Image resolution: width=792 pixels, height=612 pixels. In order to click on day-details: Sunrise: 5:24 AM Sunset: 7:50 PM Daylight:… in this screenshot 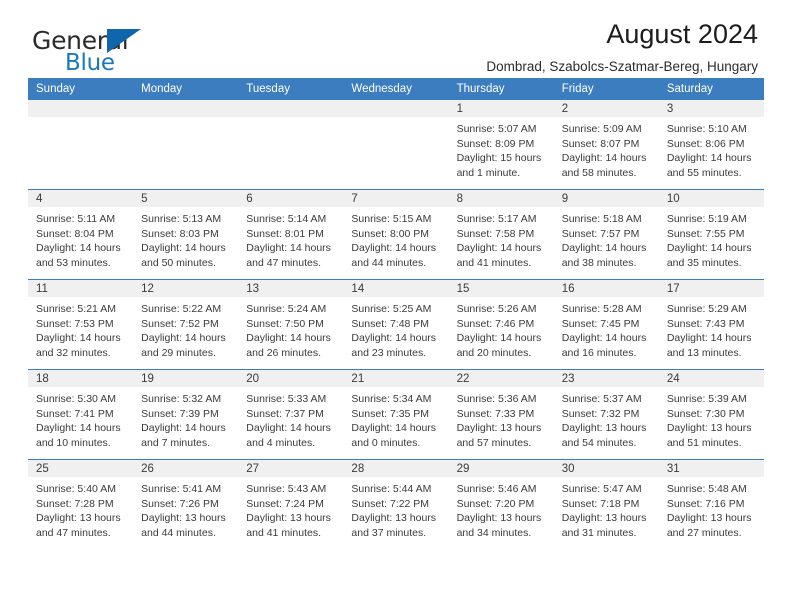, I will do `click(290, 328)`.